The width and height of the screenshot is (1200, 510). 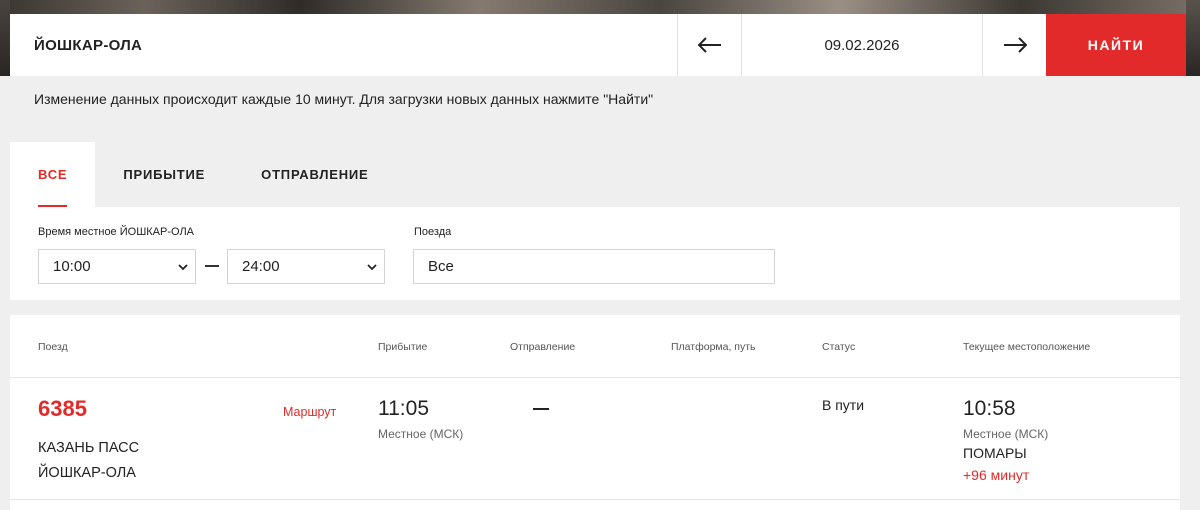 I want to click on city-input: ЙОШКАР-ОЛА, so click(x=344, y=45).